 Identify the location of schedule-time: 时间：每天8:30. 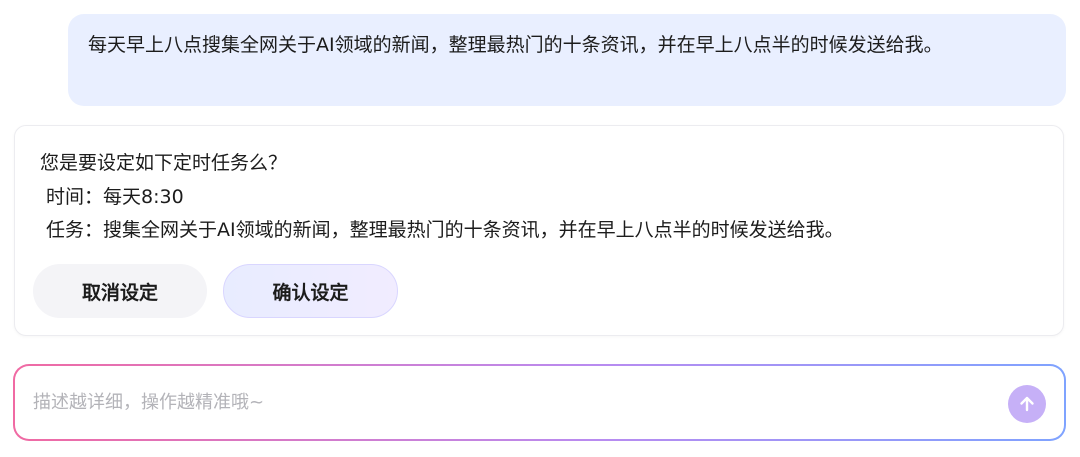
(115, 197).